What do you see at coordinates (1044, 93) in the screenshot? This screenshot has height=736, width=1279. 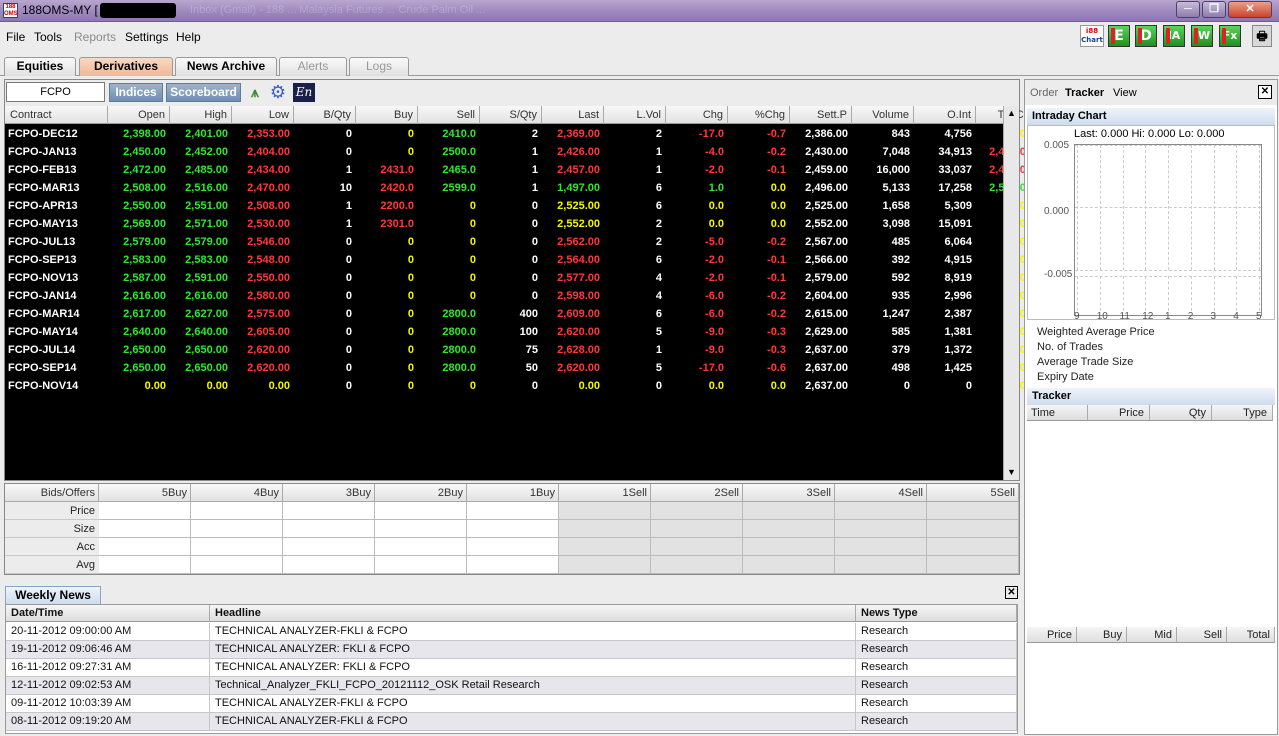 I see `order-tab: Order` at bounding box center [1044, 93].